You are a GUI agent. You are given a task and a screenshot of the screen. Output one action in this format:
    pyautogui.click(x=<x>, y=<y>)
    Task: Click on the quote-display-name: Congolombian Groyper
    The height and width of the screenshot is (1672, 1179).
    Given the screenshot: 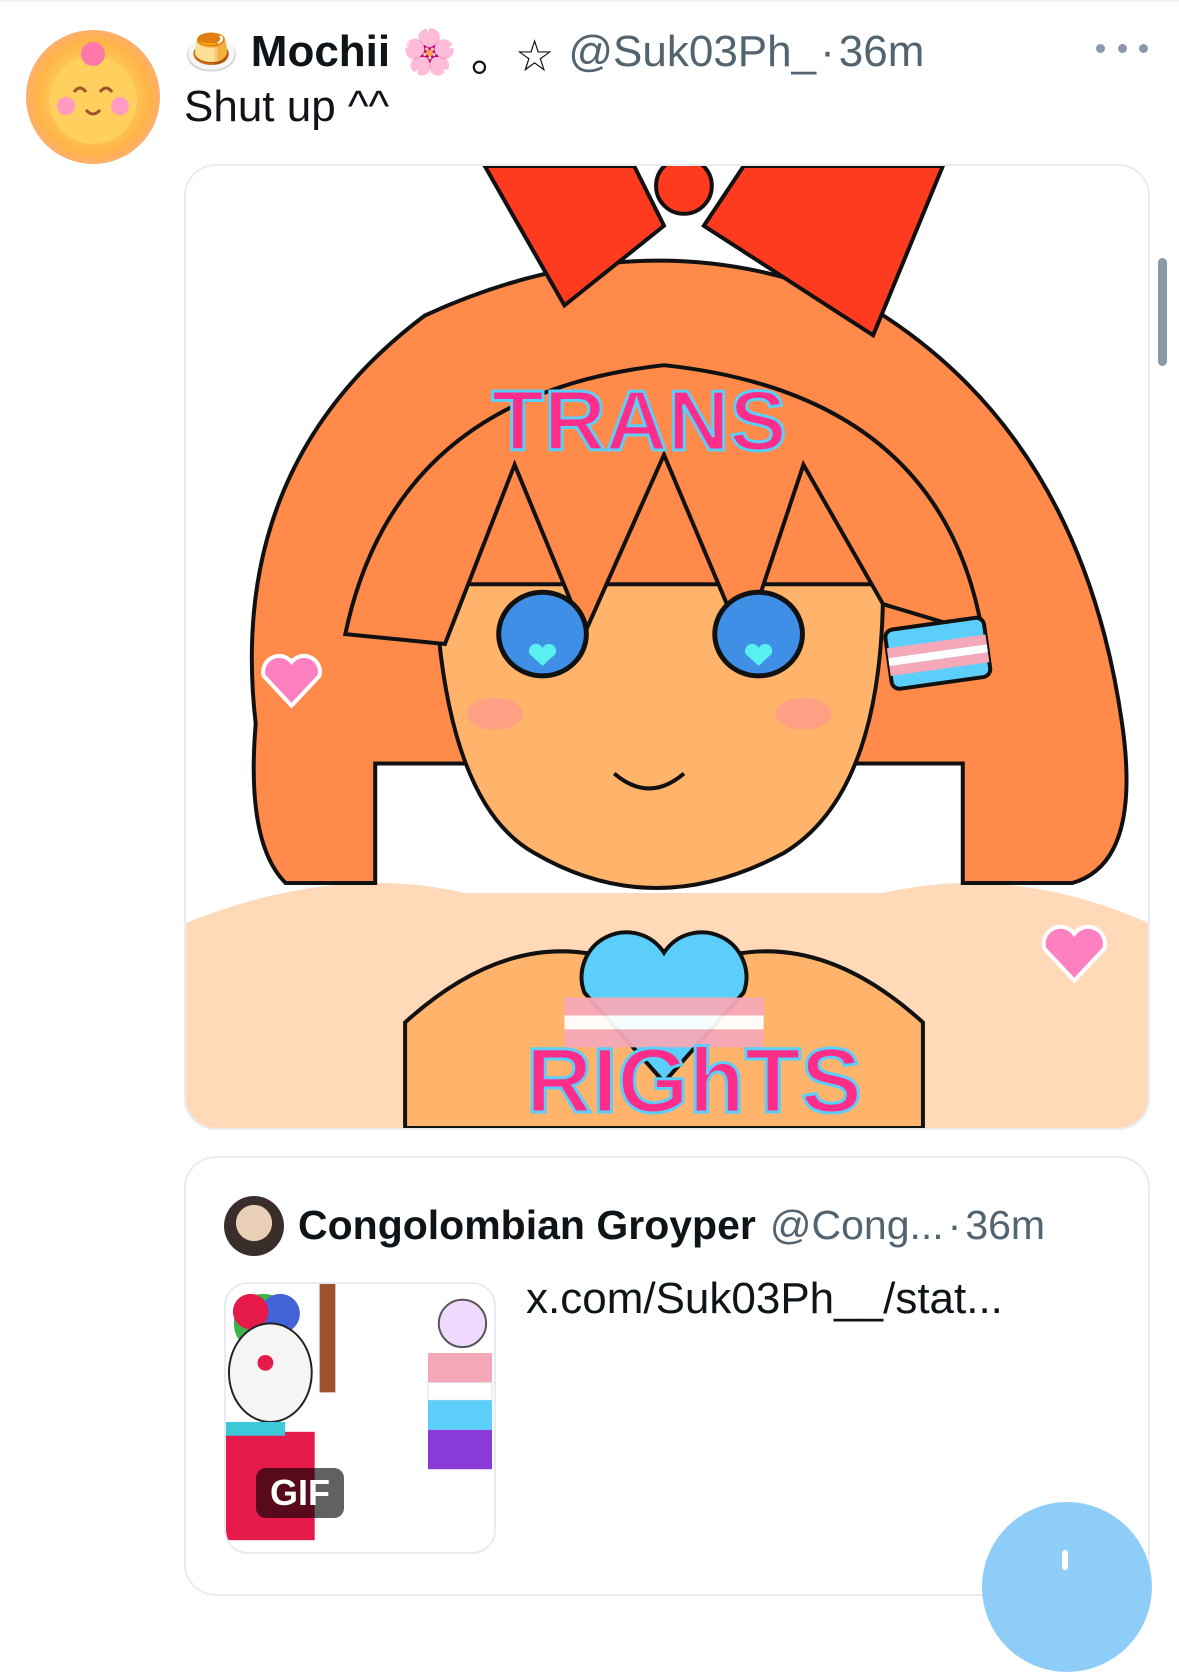 What is the action you would take?
    pyautogui.click(x=527, y=1225)
    